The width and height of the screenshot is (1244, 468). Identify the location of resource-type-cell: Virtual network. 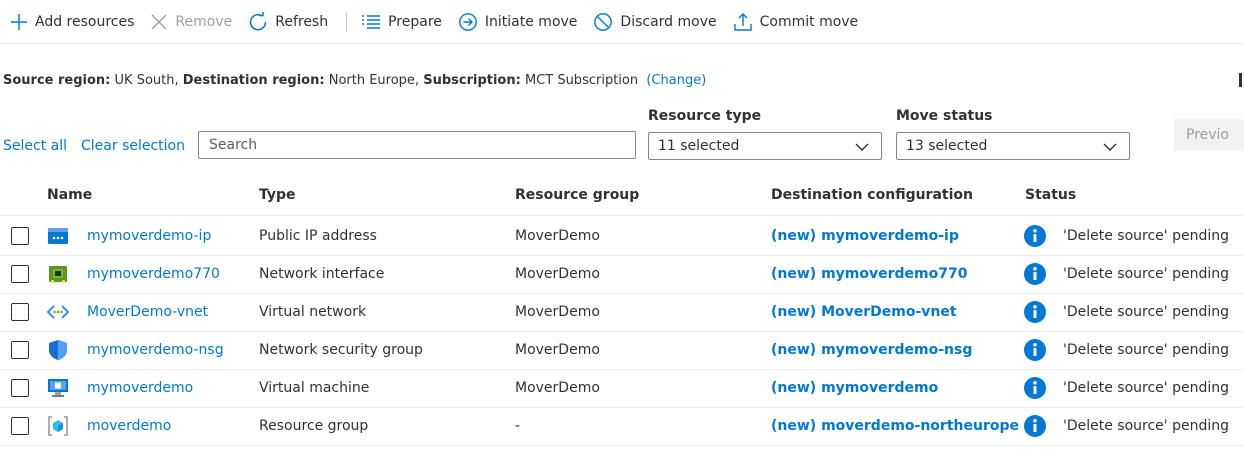
(313, 312).